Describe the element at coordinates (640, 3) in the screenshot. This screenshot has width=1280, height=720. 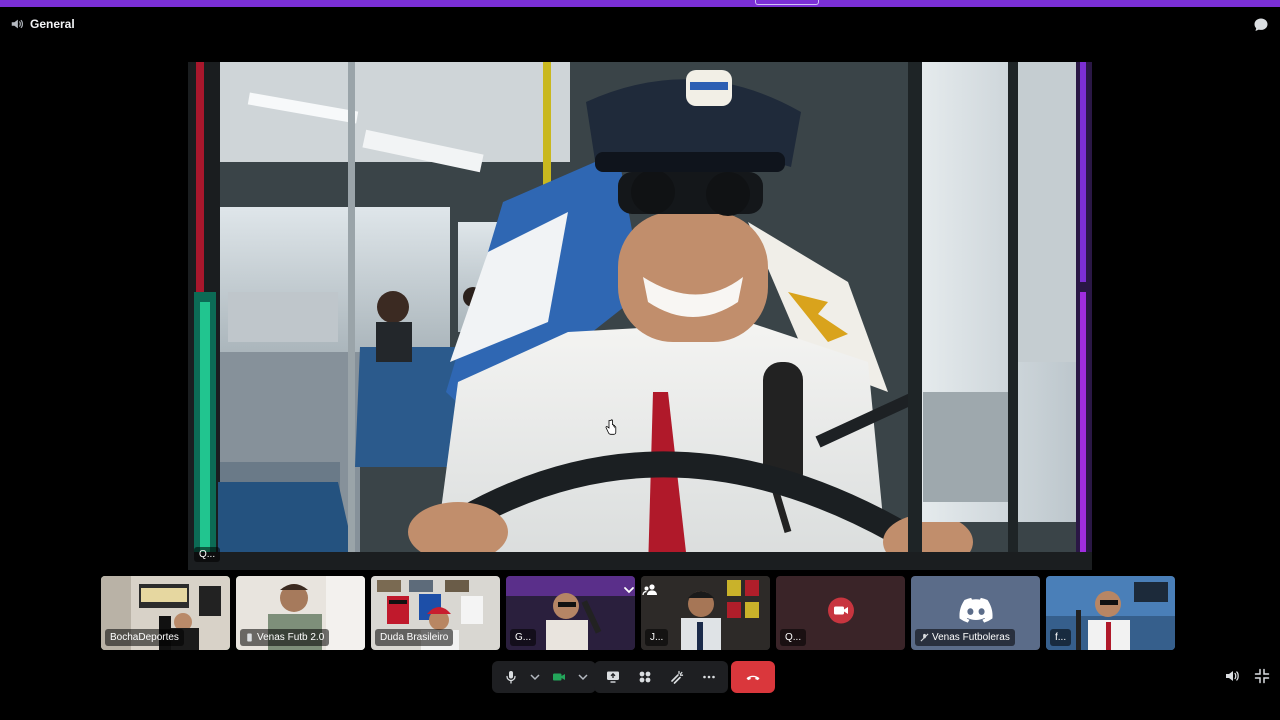
I see `top-accent-bar` at that location.